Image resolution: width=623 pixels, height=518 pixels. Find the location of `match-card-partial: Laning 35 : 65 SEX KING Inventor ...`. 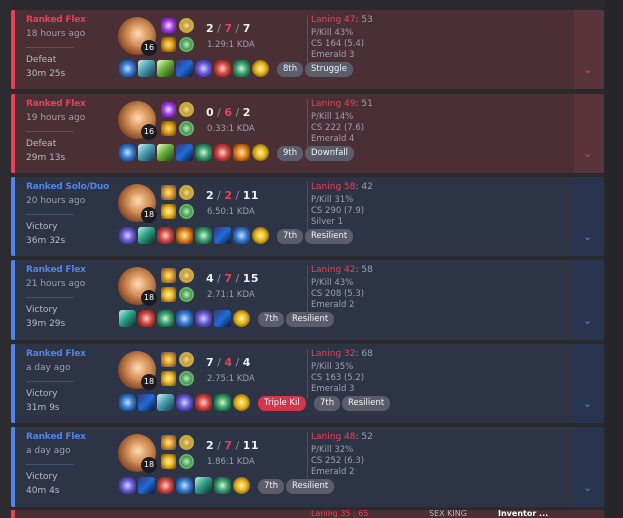

match-card-partial: Laning 35 : 65 SEX KING Inventor ... is located at coordinates (307, 514).